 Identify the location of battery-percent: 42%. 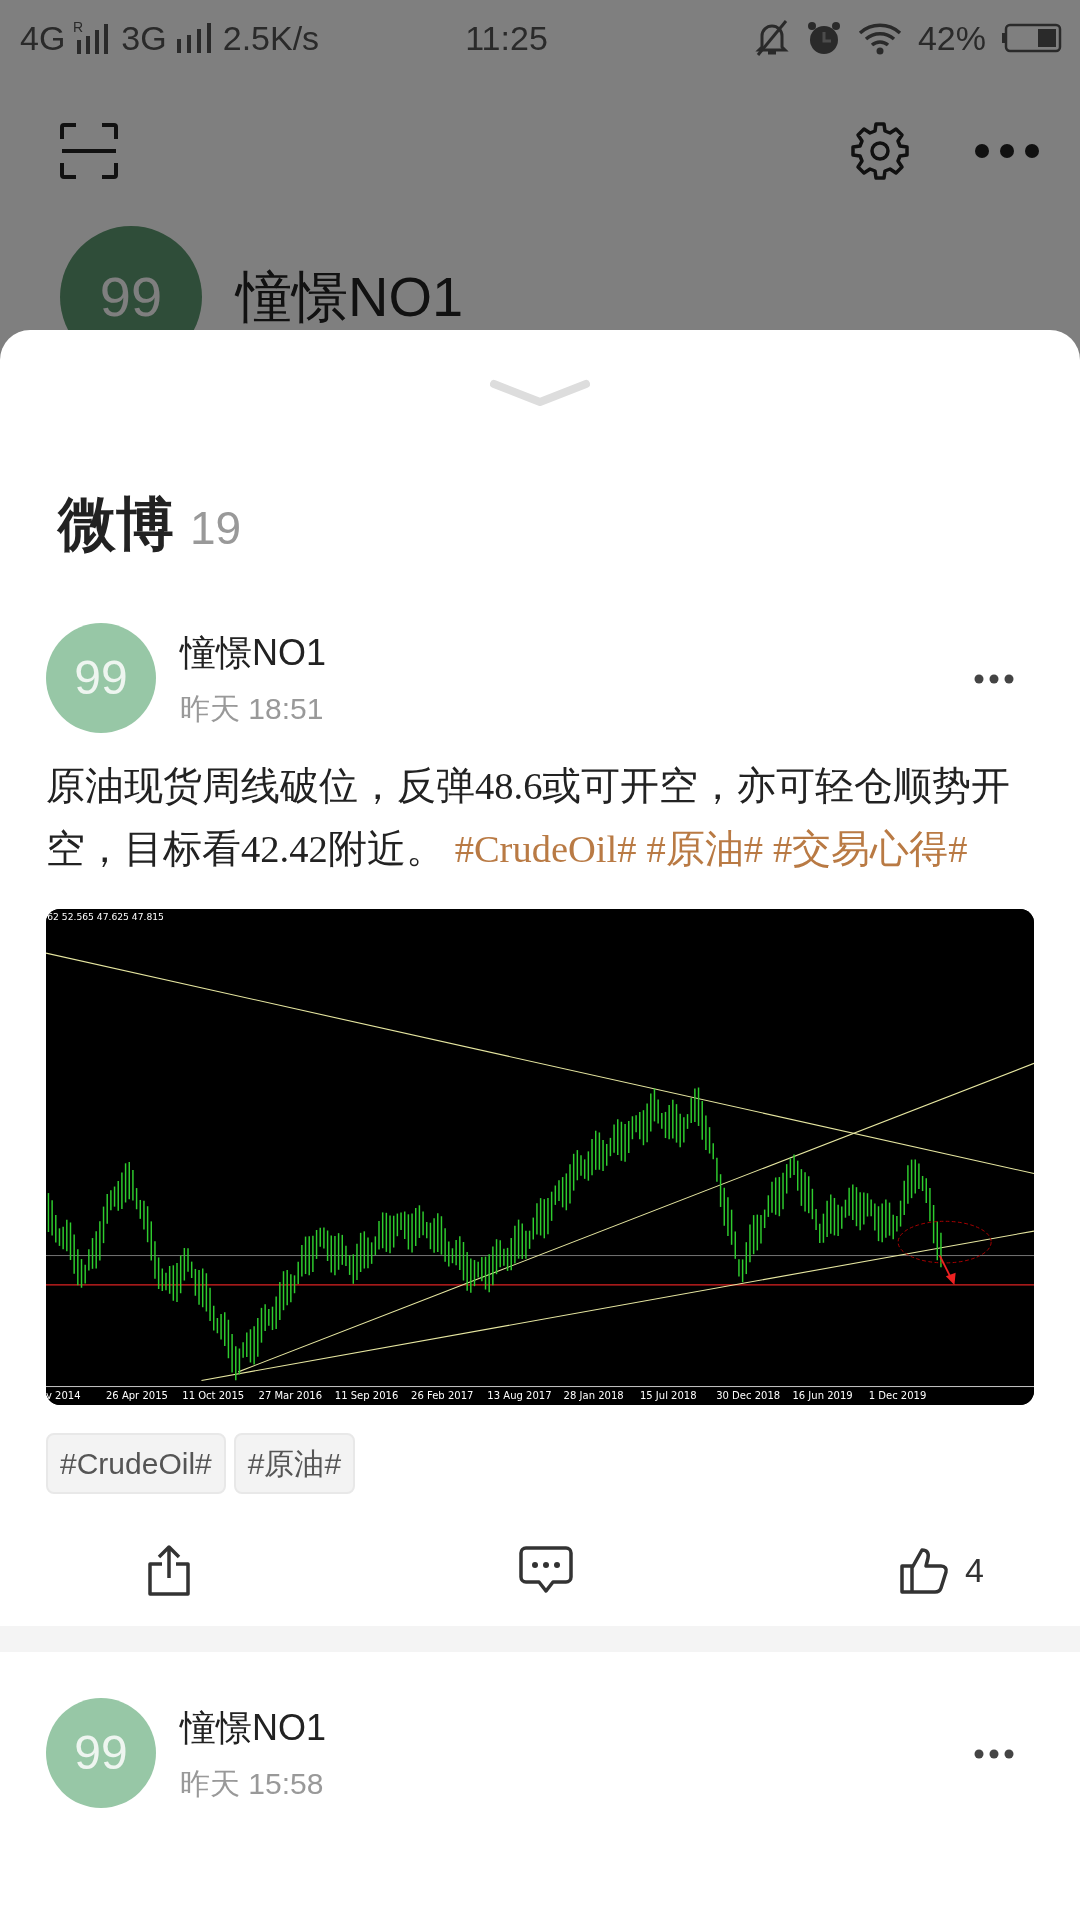
(951, 38).